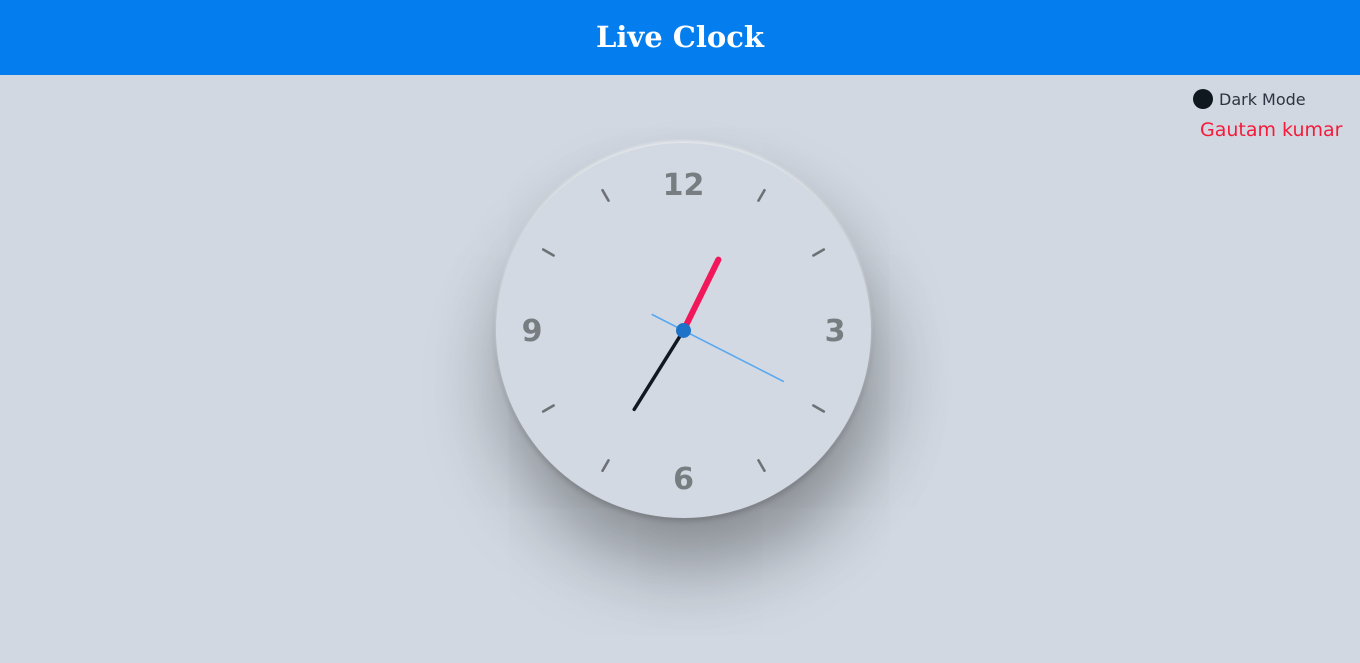 The image size is (1360, 663). What do you see at coordinates (683, 479) in the screenshot?
I see `numeral-6: 6` at bounding box center [683, 479].